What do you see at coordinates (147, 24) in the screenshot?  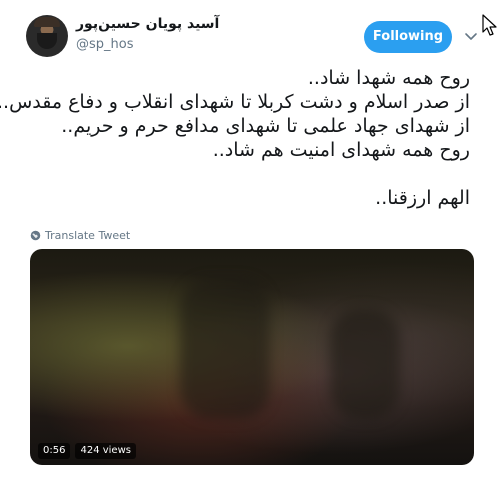 I see `author-display-name: آسید پویان حسین‌پور` at bounding box center [147, 24].